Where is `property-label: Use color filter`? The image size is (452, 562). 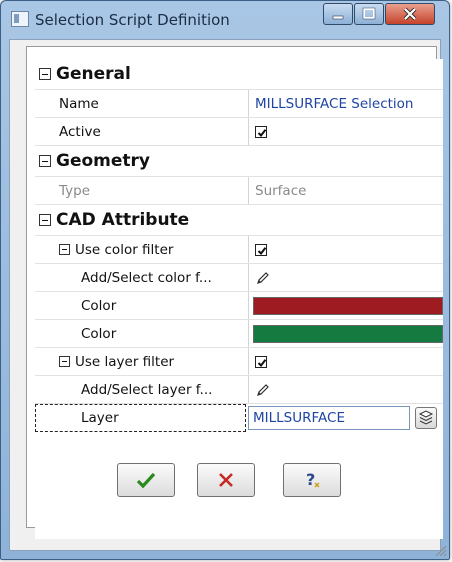
property-label: Use color filter is located at coordinates (124, 249).